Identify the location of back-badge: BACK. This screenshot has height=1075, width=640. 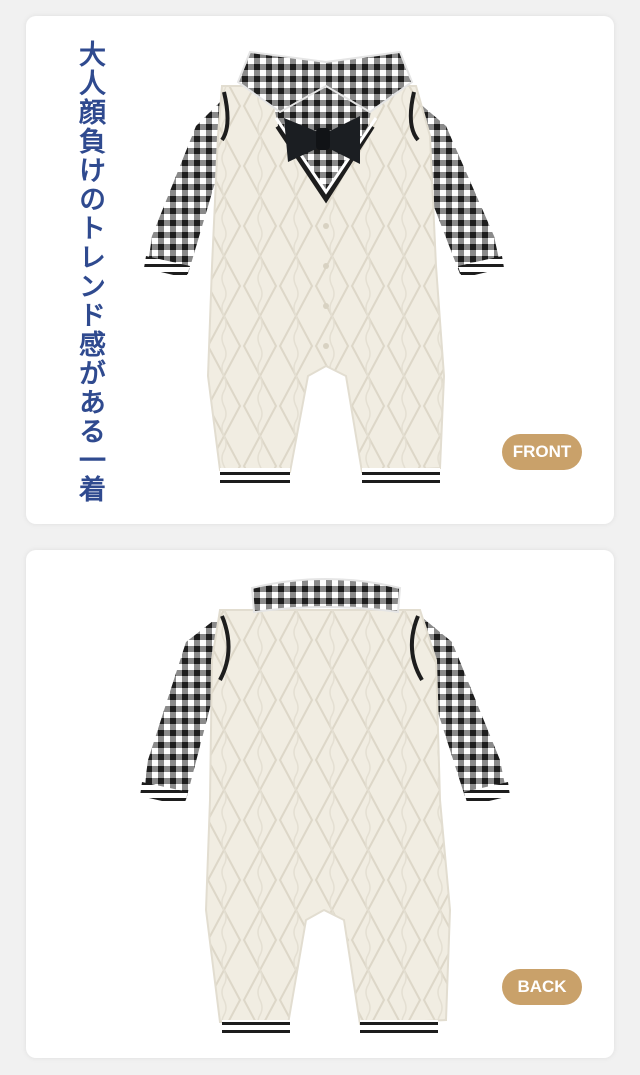
(542, 987).